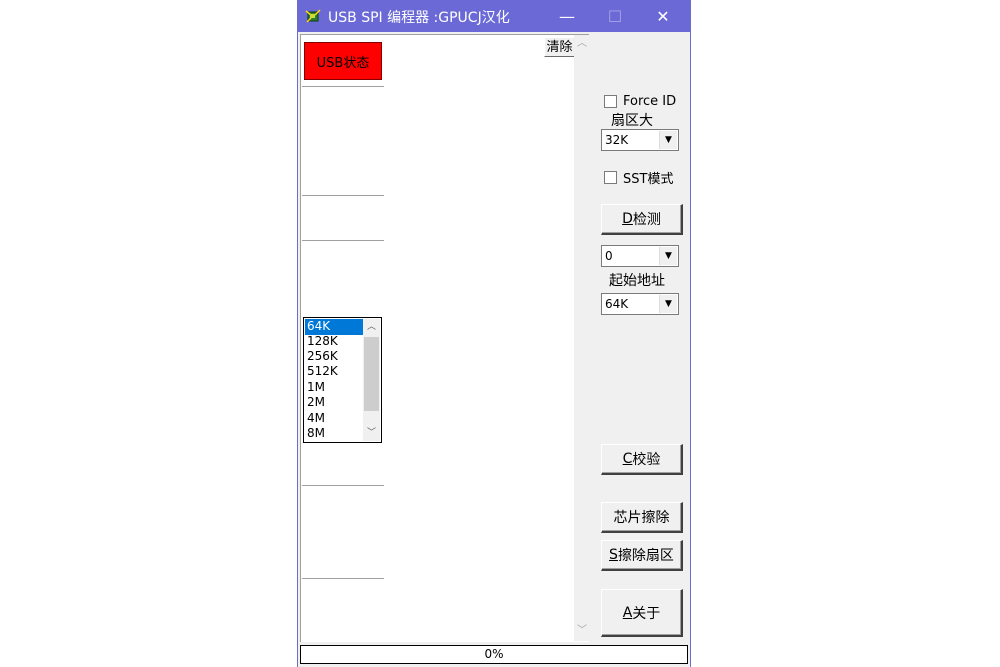 The width and height of the screenshot is (1000, 667). What do you see at coordinates (645, 556) in the screenshot?
I see `sector-erase-label: 擦除扇区` at bounding box center [645, 556].